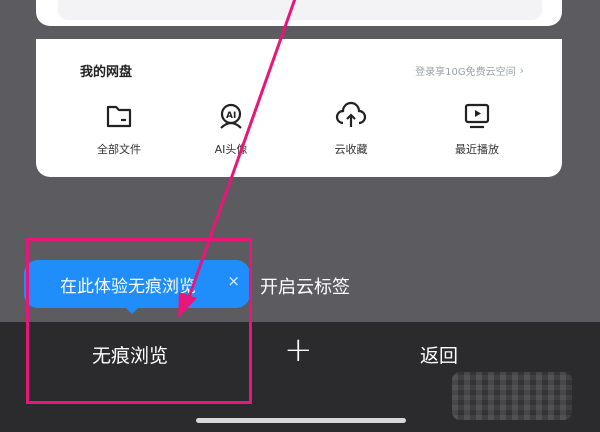  I want to click on chevron-right-icon: ›, so click(521, 70).